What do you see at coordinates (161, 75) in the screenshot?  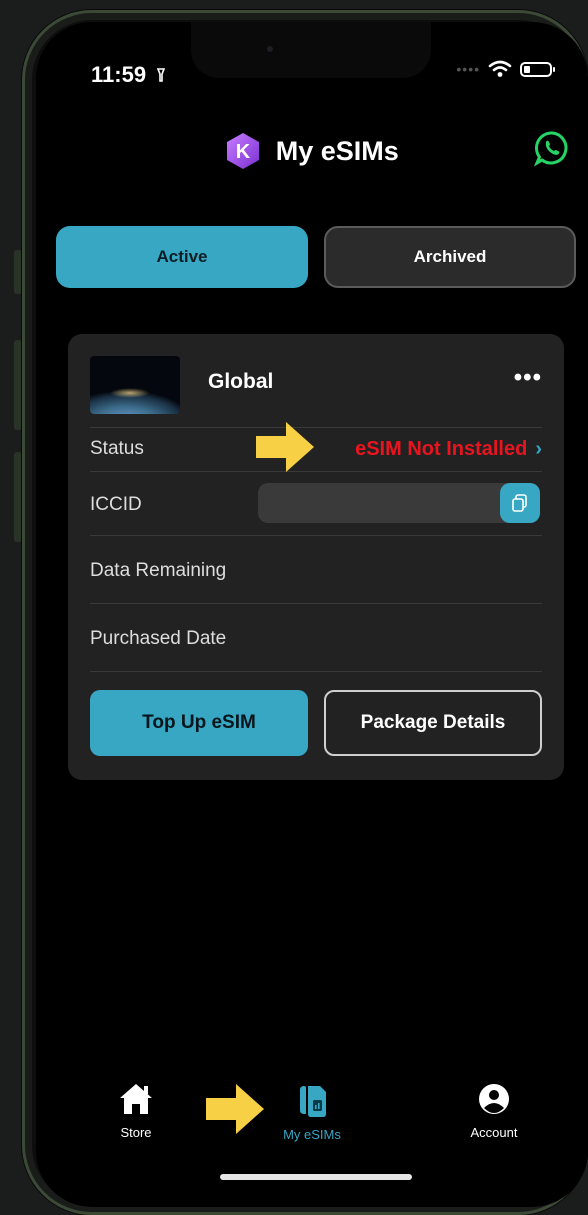 I see `location-icon` at bounding box center [161, 75].